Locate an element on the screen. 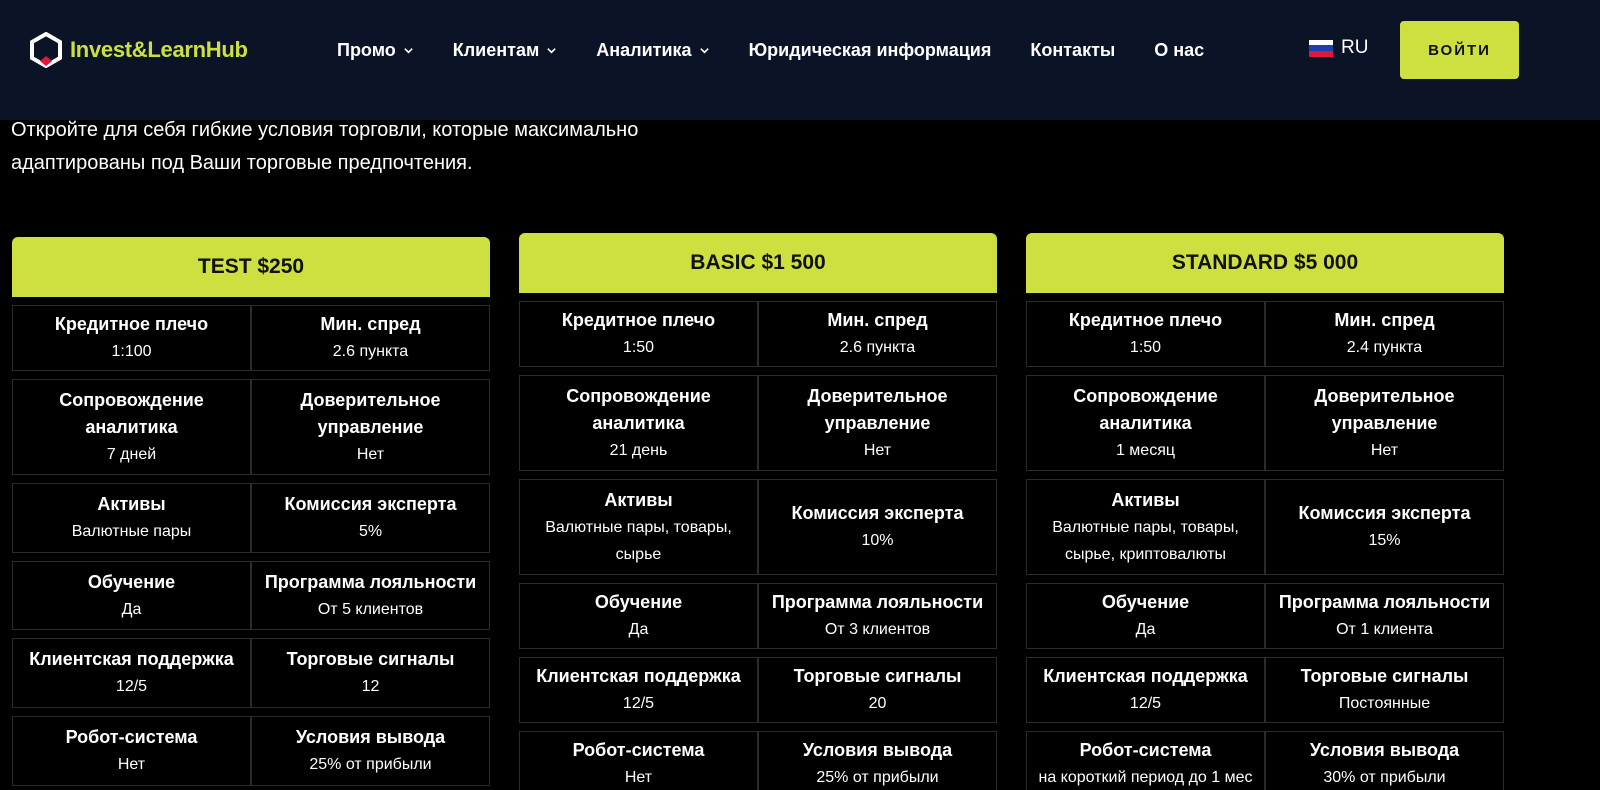 Image resolution: width=1600 pixels, height=790 pixels. russia-flag-icon is located at coordinates (1321, 48).